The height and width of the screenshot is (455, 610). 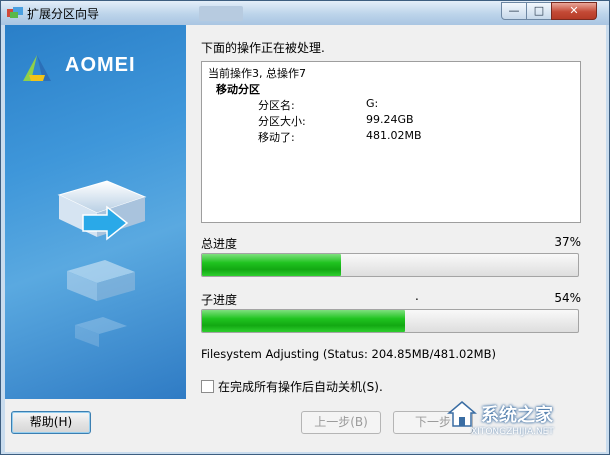 What do you see at coordinates (394, 135) in the screenshot?
I see `log-row-value: 481.02MB` at bounding box center [394, 135].